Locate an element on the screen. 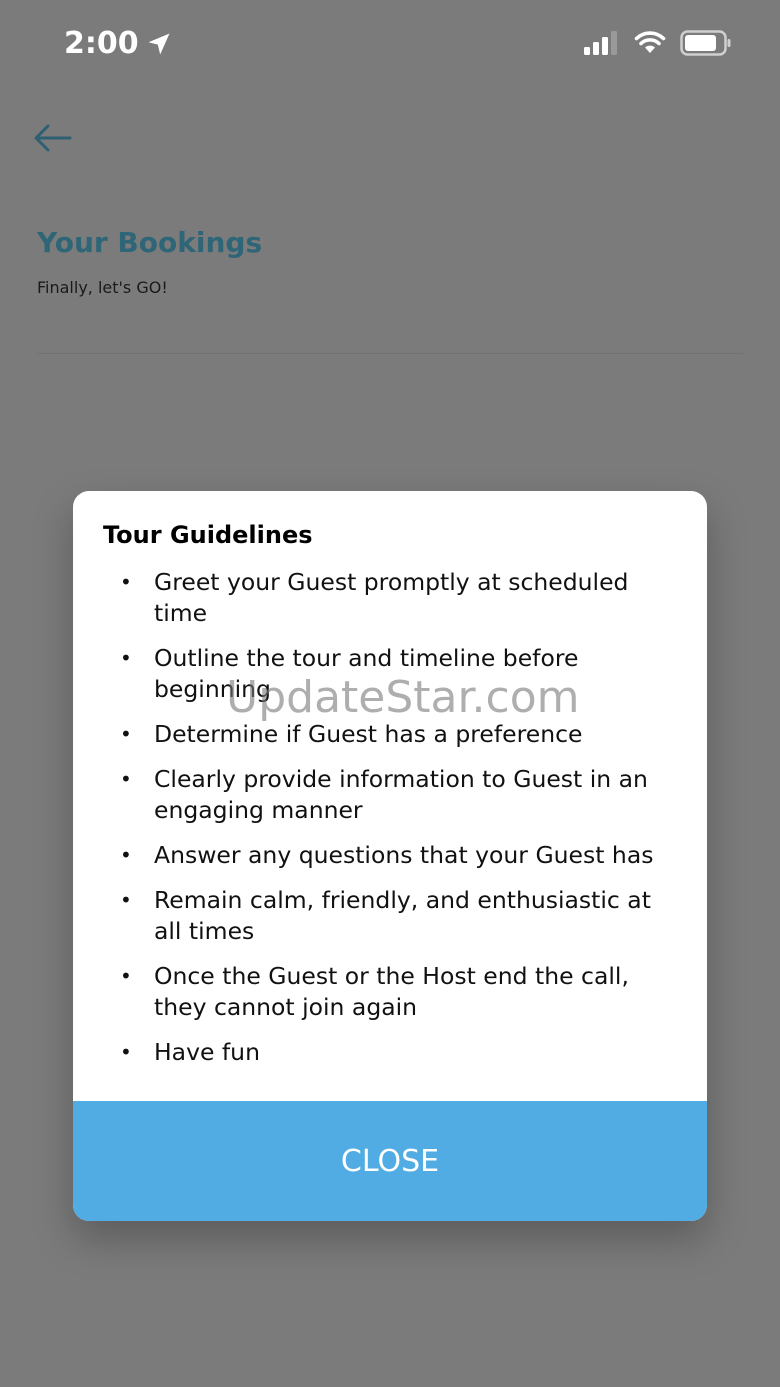 The width and height of the screenshot is (780, 1387). list-item-text: Have fun is located at coordinates (207, 1052).